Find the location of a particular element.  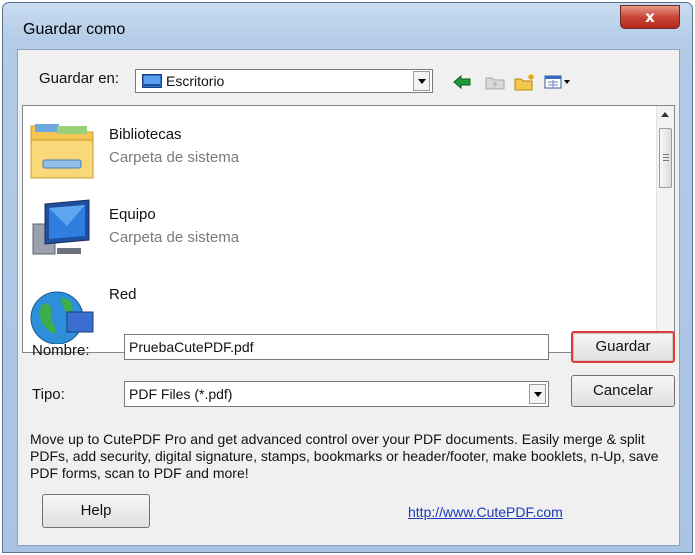

file-type-combobox: PDF Files (*.pdf) is located at coordinates (336, 394).